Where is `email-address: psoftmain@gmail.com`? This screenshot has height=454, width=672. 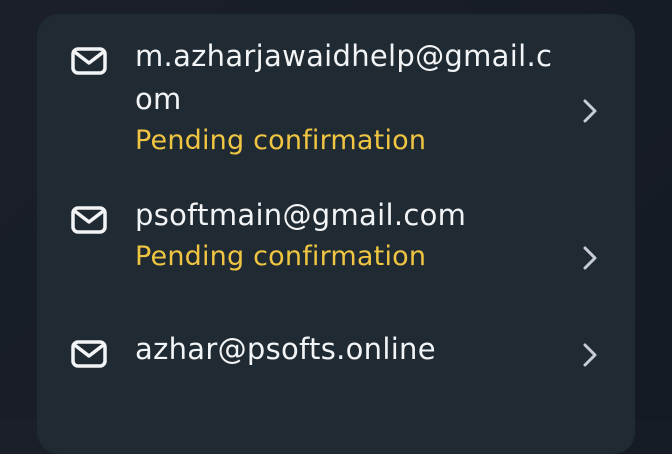 email-address: psoftmain@gmail.com is located at coordinates (301, 215).